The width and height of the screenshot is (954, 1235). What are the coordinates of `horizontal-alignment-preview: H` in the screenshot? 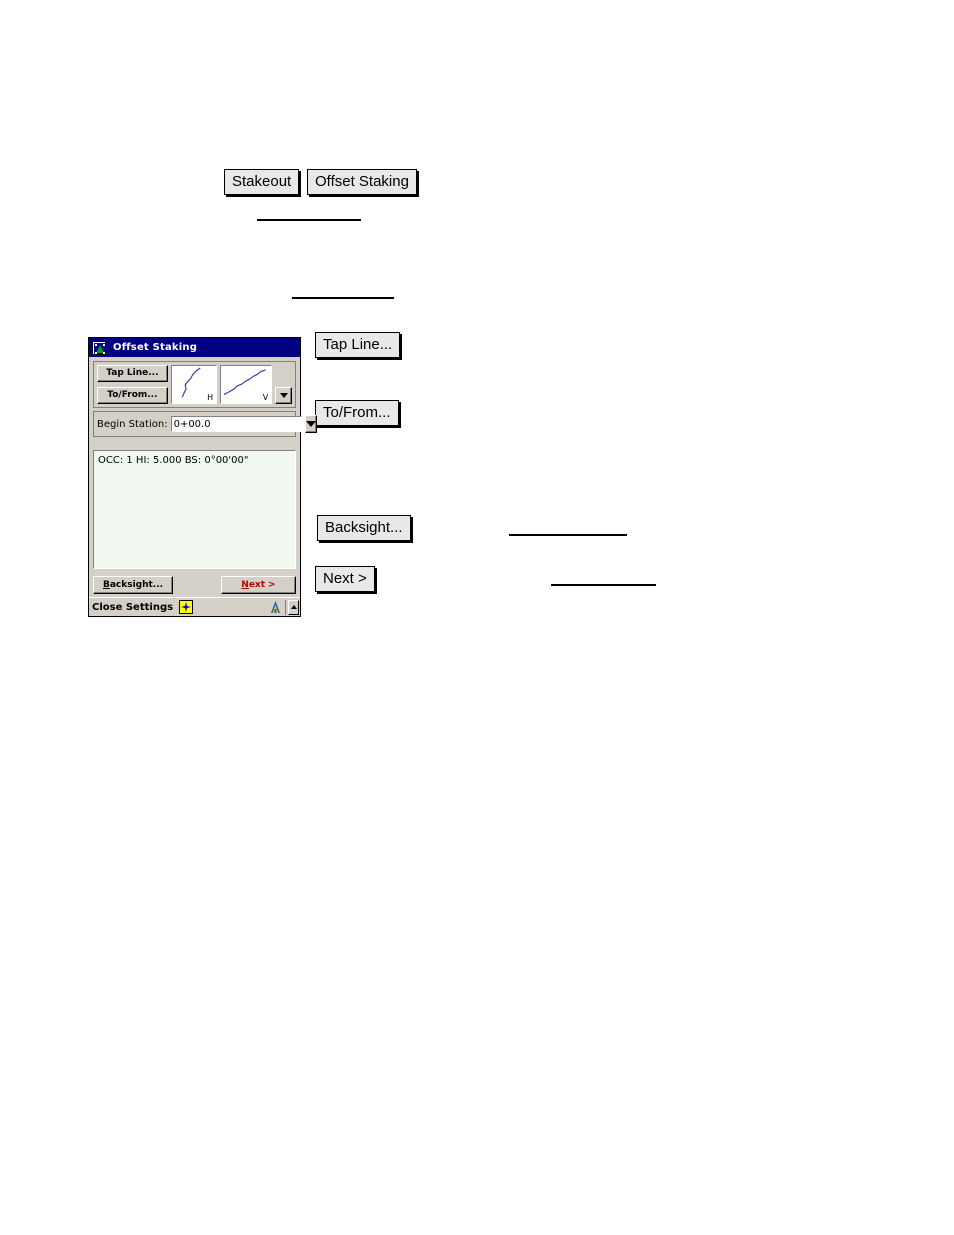 It's located at (194, 384).